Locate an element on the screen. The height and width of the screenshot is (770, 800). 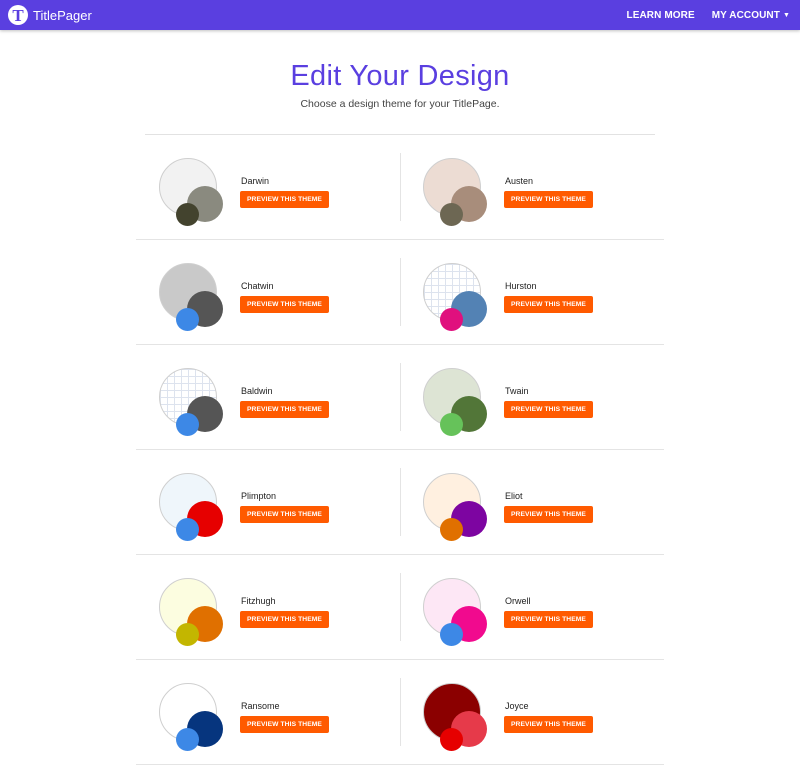
theme-name: Twain is located at coordinates (517, 391).